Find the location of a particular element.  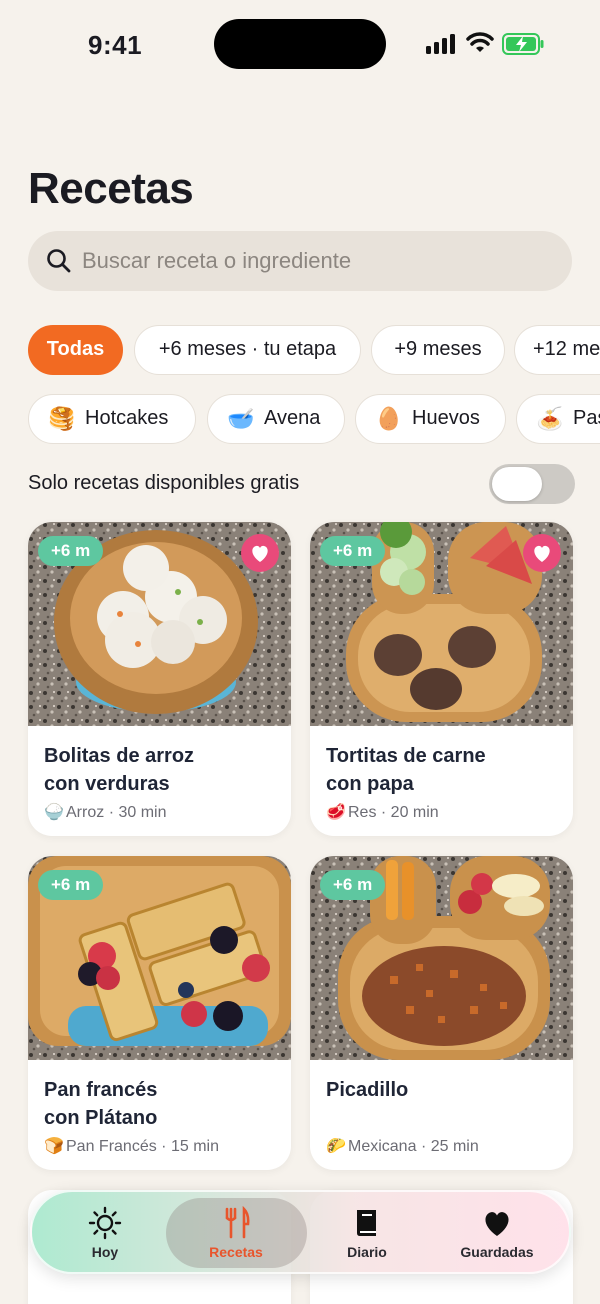

nav-label: Guardadas is located at coordinates (497, 1252).